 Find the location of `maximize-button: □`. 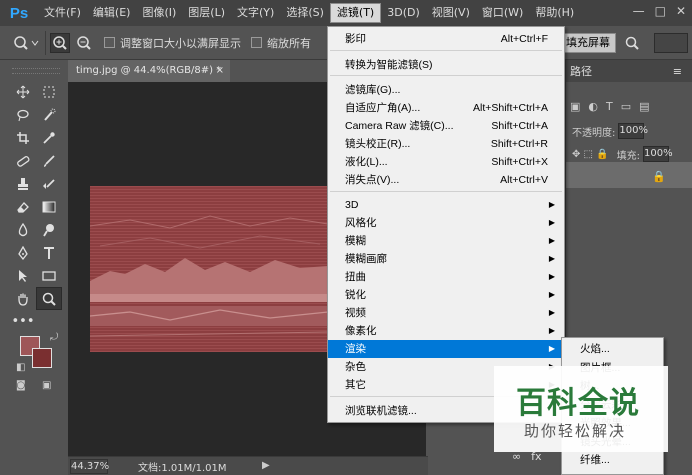

maximize-button: □ is located at coordinates (660, 11).